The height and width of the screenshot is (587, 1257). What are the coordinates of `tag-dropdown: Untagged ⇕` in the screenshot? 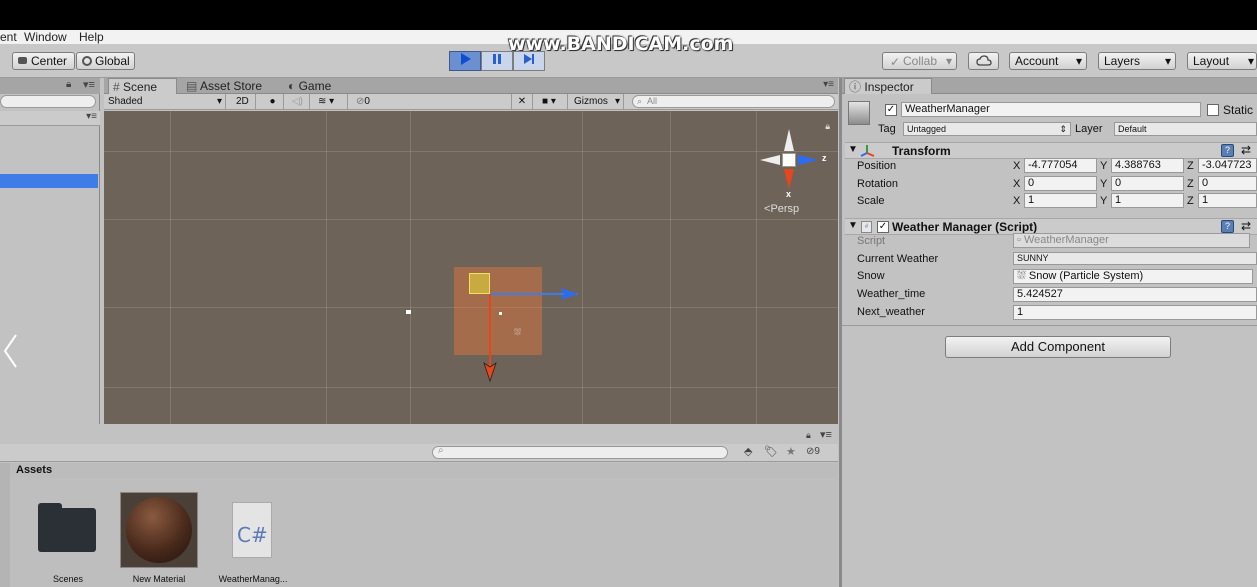 It's located at (987, 129).